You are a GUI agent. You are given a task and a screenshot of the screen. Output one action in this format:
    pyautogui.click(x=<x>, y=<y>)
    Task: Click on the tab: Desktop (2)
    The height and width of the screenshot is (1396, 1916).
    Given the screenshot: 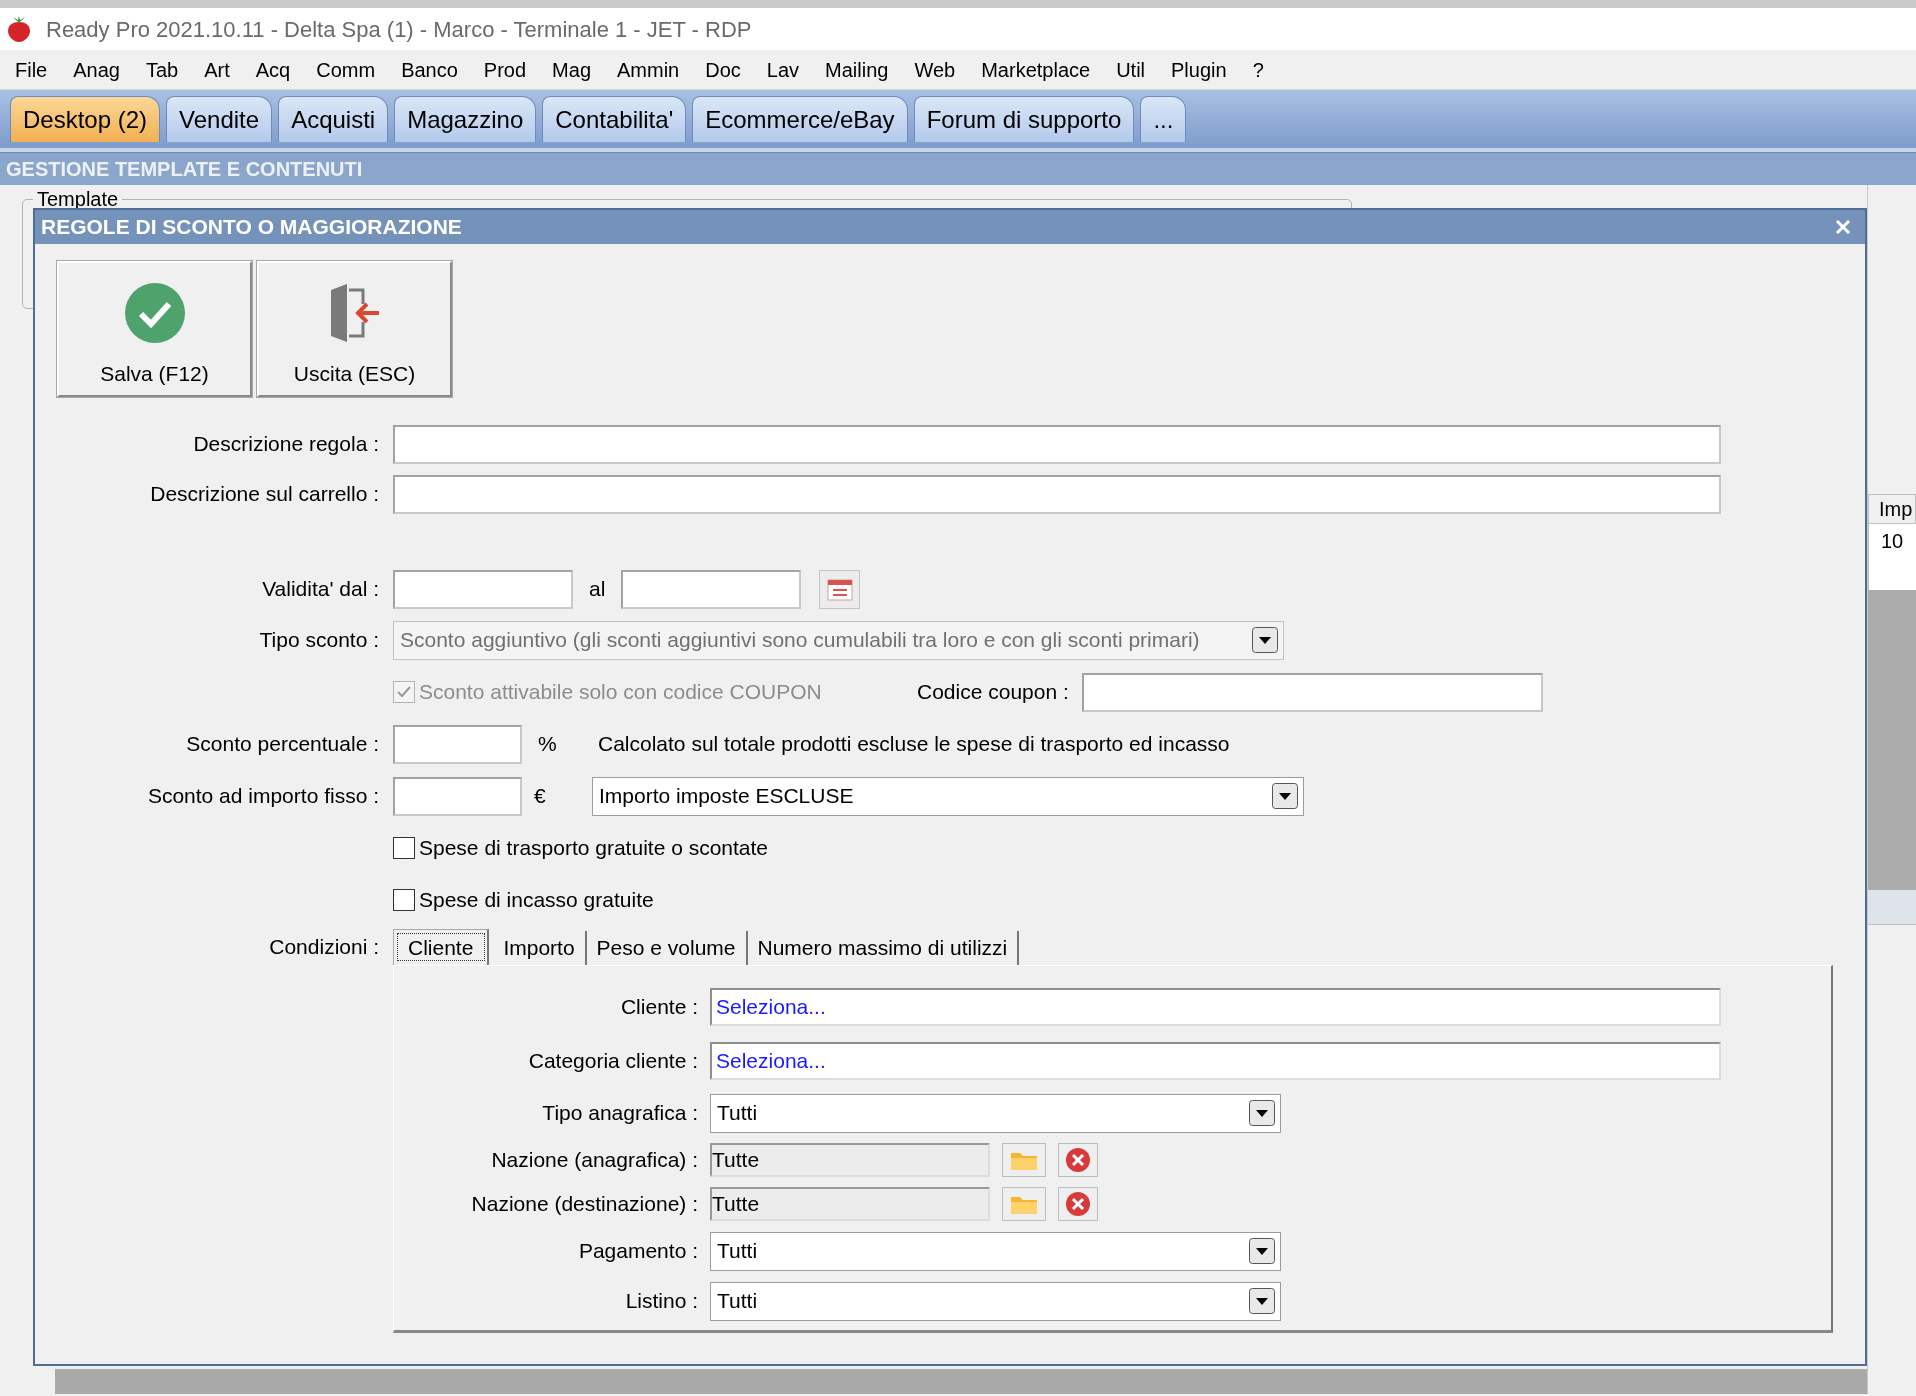 What is the action you would take?
    pyautogui.click(x=85, y=119)
    